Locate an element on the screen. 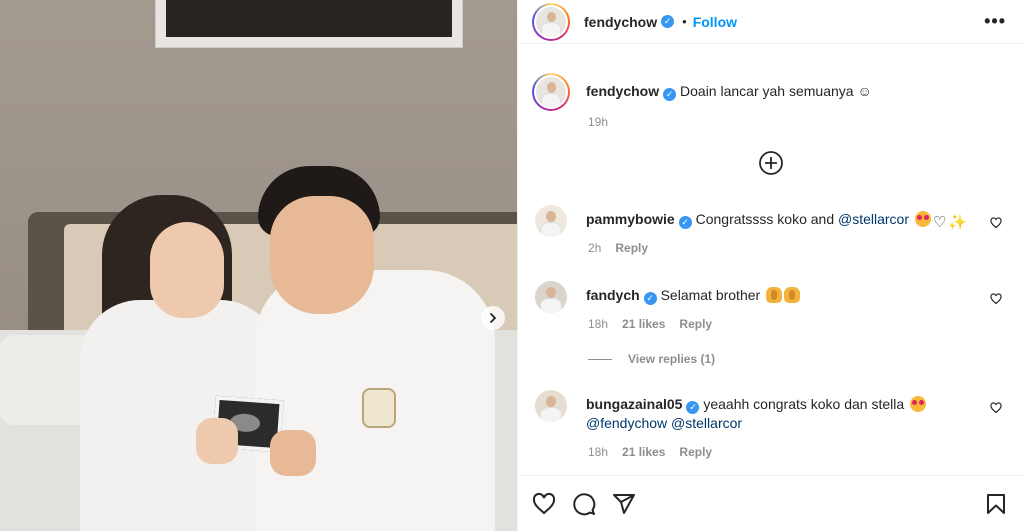 This screenshot has height=531, width=1024. comment-time: 2h is located at coordinates (595, 248).